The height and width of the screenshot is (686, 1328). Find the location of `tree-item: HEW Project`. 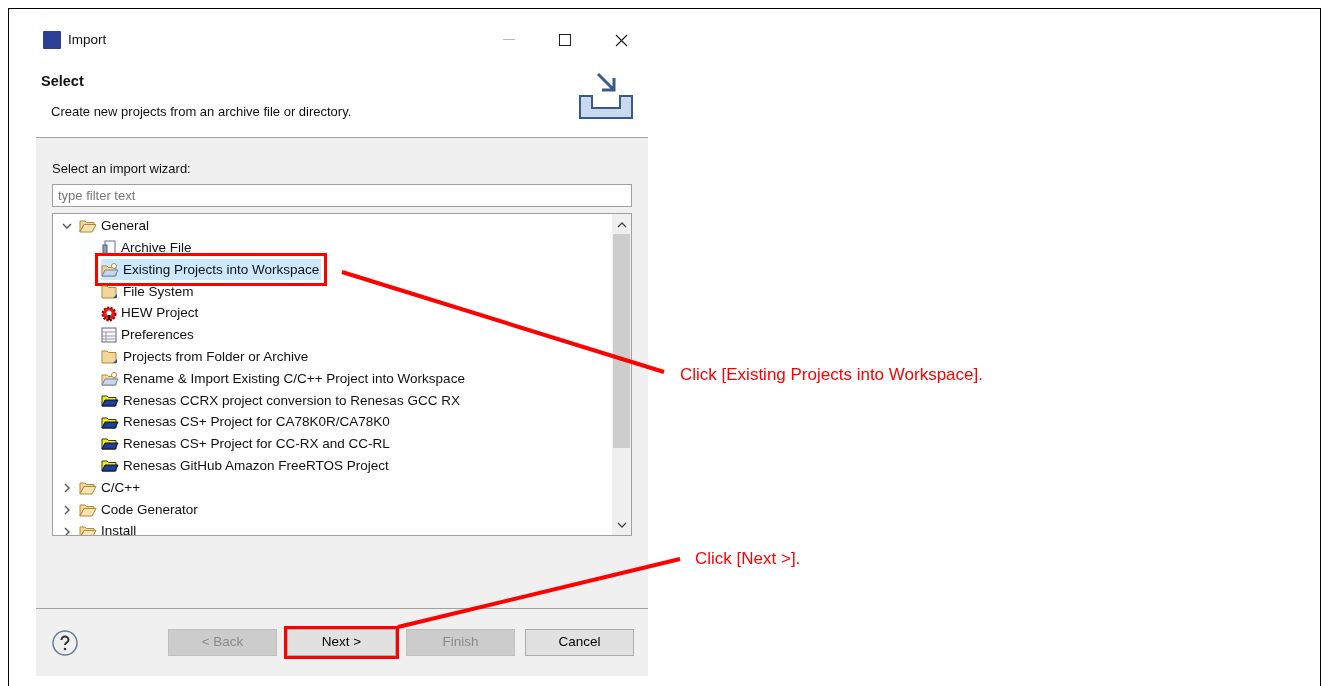

tree-item: HEW Project is located at coordinates (151, 314).